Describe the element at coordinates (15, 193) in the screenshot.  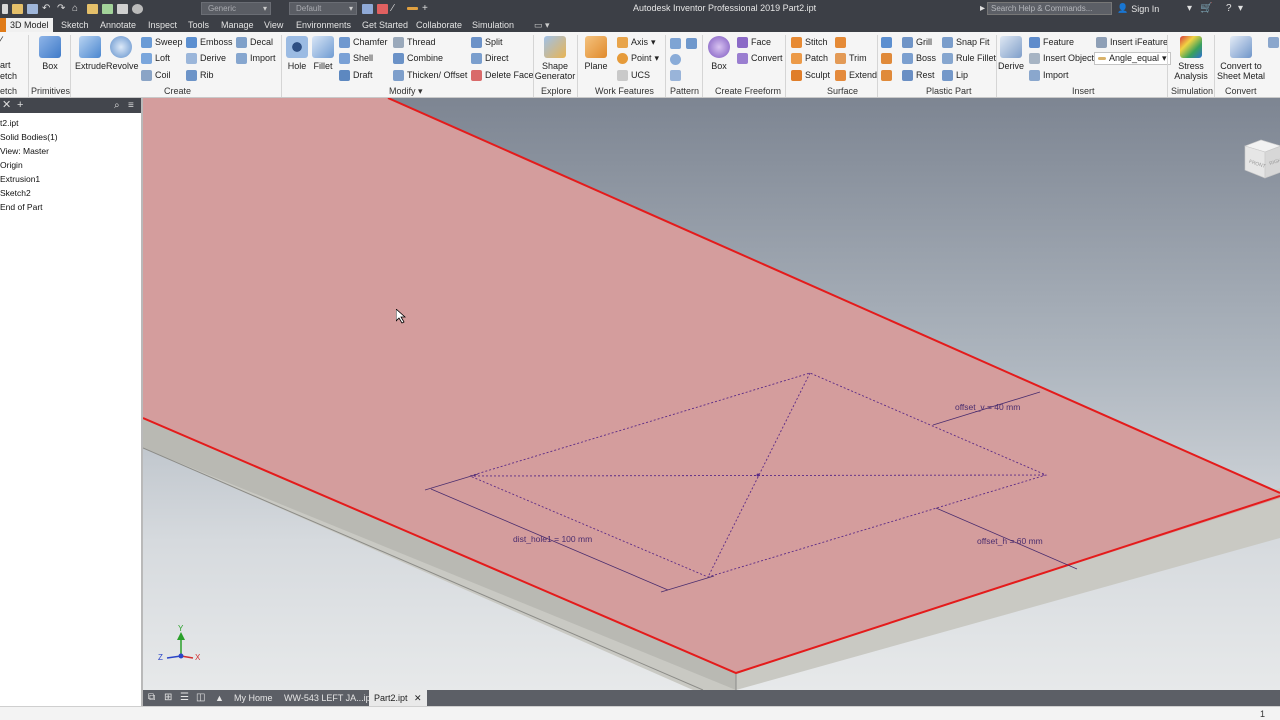
I see `tree-item-sketch: Sketch2` at that location.